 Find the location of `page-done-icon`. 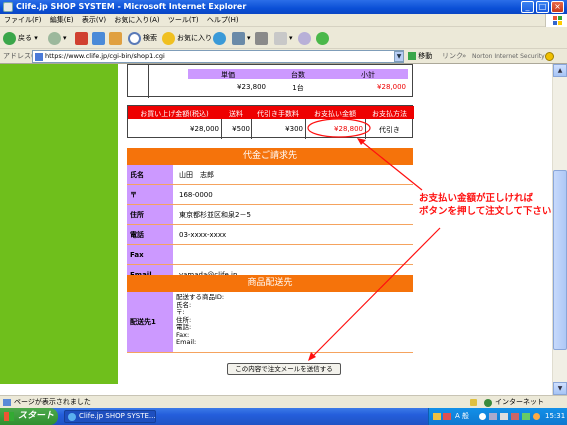

page-done-icon is located at coordinates (7, 402).